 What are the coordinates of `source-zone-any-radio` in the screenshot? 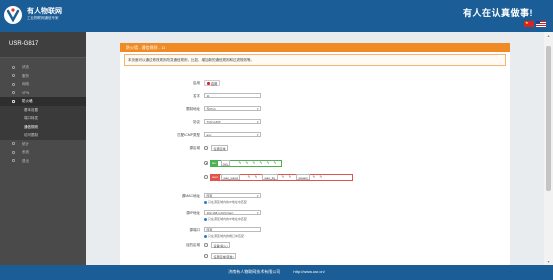 It's located at (206, 148).